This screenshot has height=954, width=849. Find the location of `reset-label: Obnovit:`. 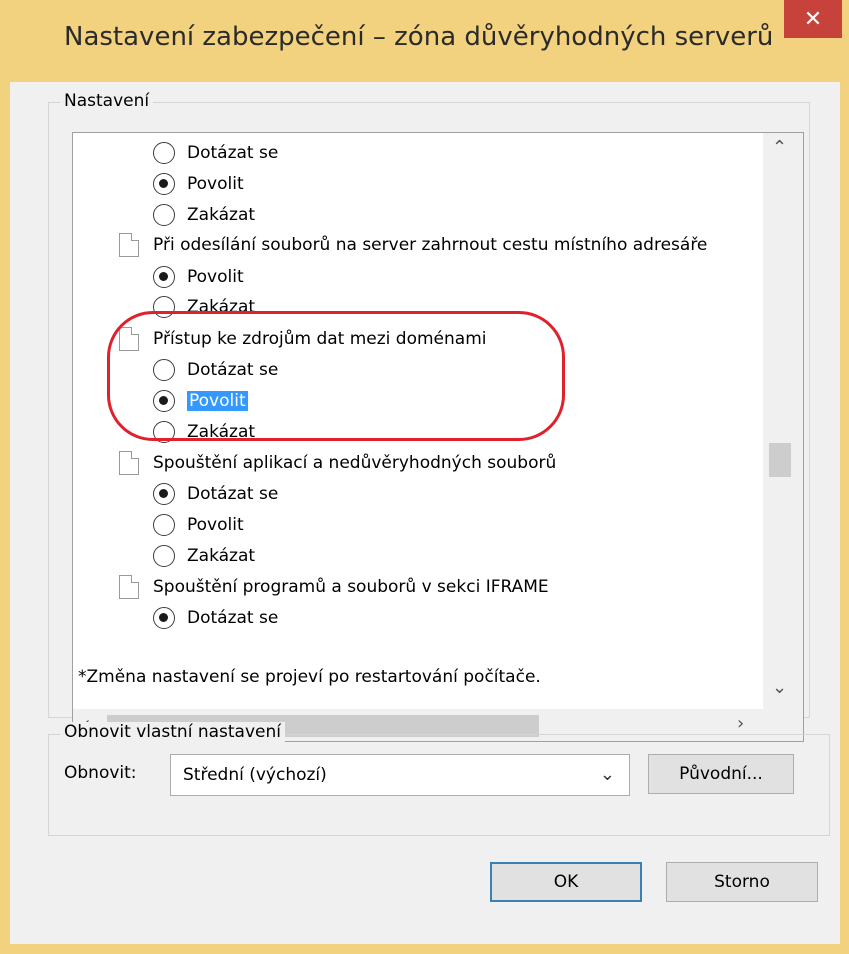

reset-label: Obnovit: is located at coordinates (100, 773).